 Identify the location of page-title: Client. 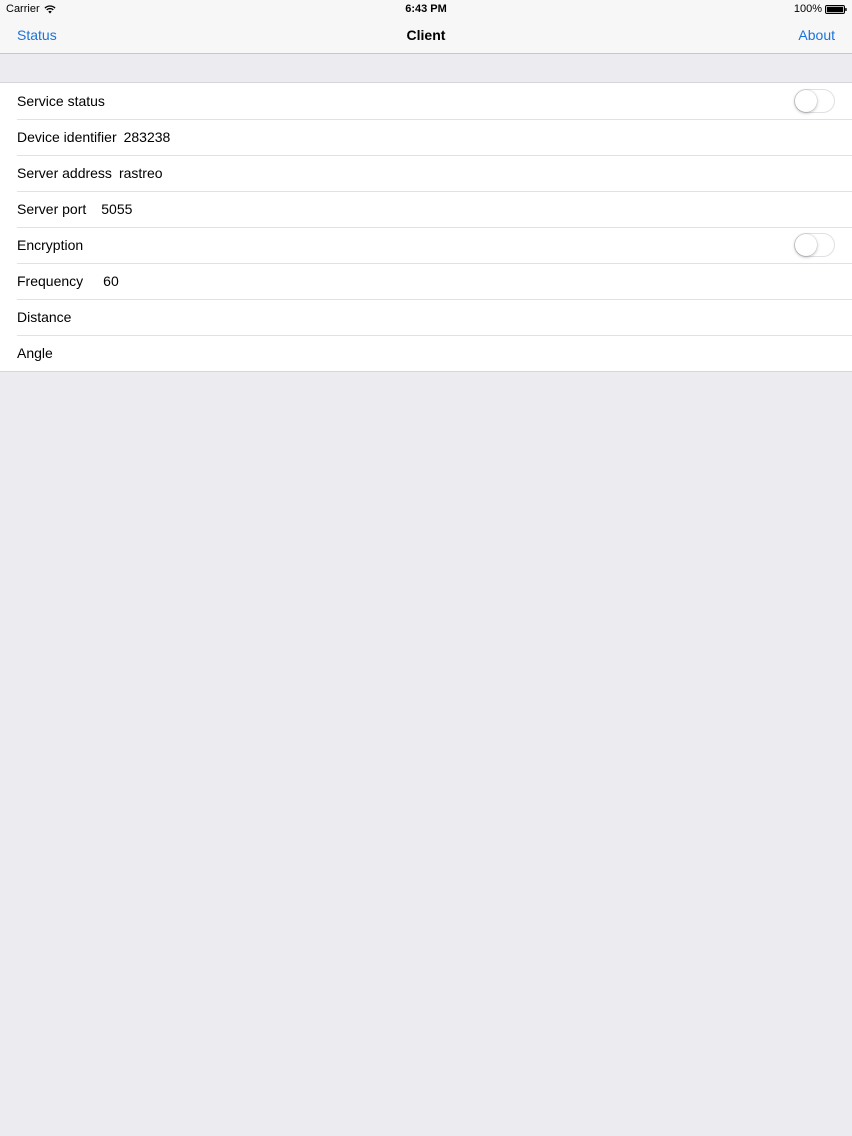
(426, 35).